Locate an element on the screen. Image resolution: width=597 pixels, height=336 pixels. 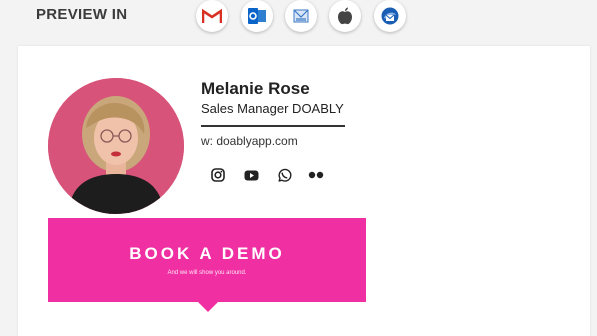
apple-mail-icon is located at coordinates (301, 16).